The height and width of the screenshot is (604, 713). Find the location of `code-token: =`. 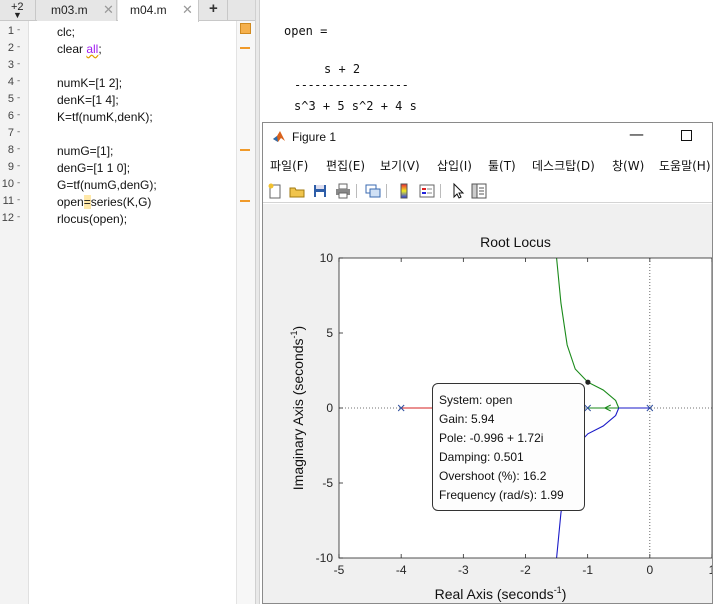

code-token: = is located at coordinates (87, 202).